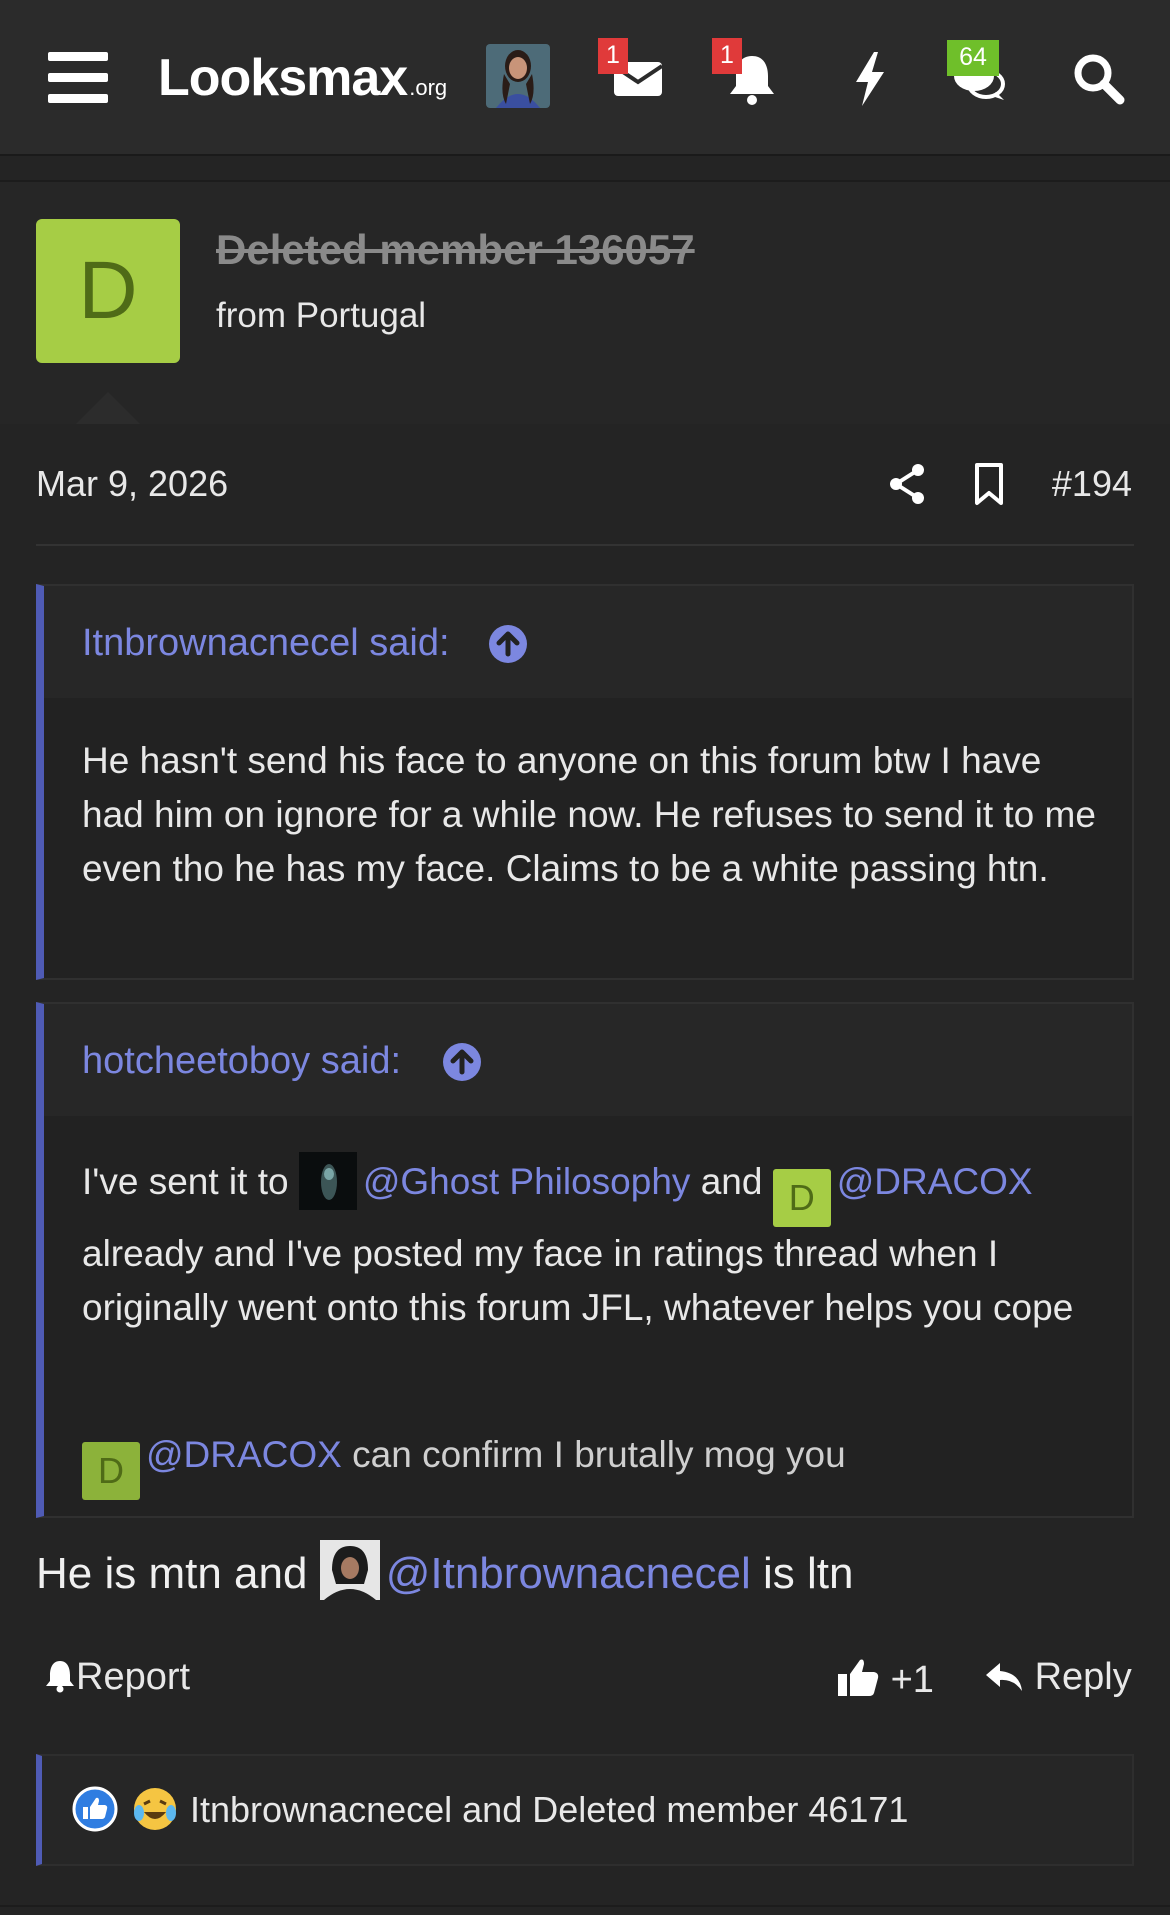 The width and height of the screenshot is (1170, 1915). I want to click on thumbs-up-icon, so click(858, 1677).